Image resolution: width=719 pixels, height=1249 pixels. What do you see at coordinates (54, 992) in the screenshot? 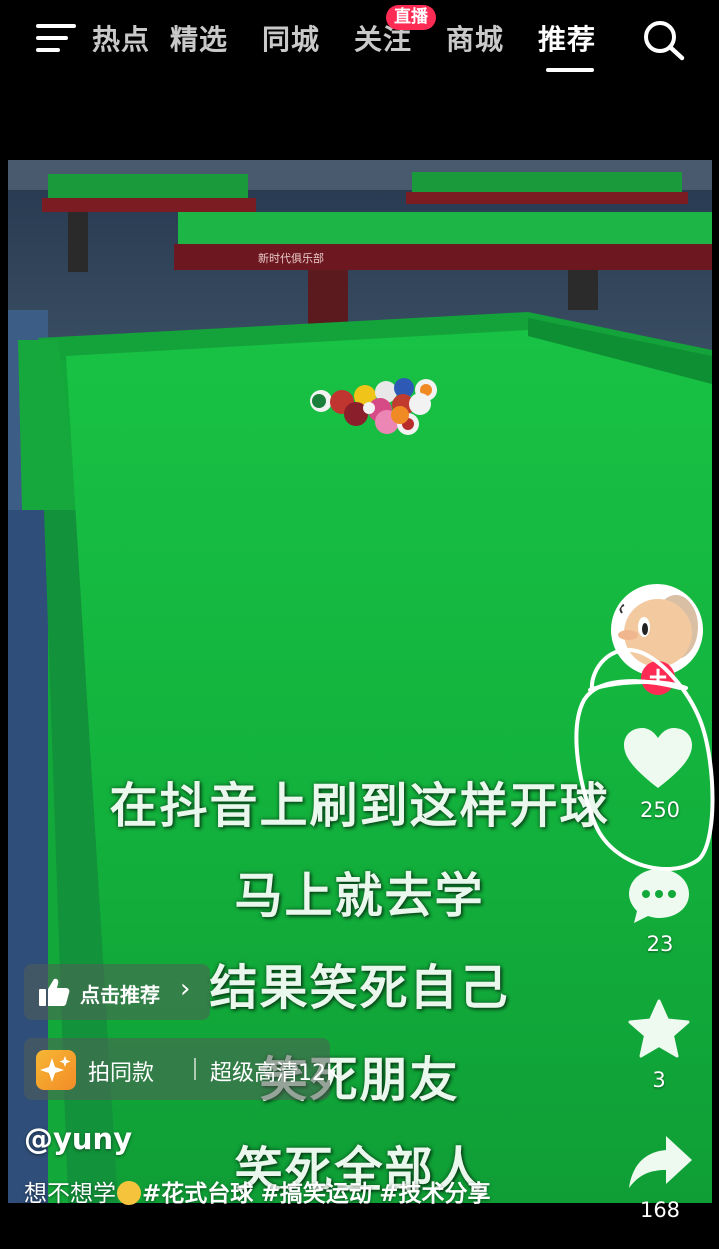
I see `thumbs-up-icon` at bounding box center [54, 992].